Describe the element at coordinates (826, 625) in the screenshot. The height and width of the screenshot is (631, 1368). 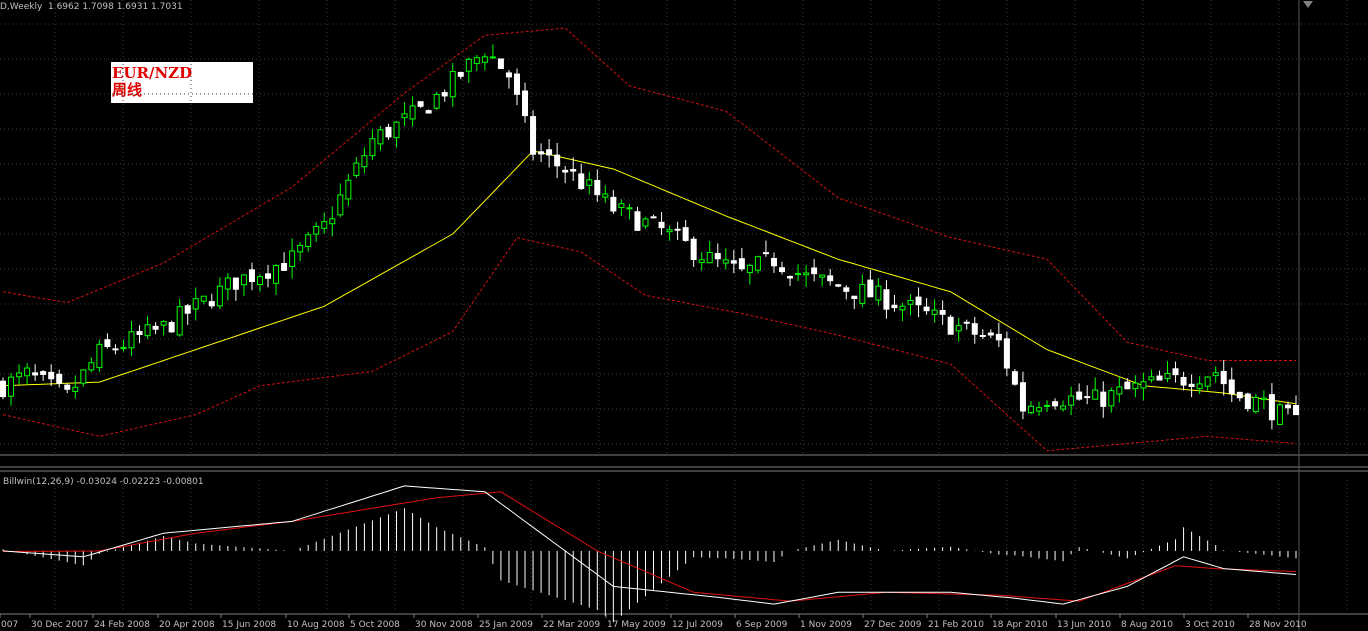
I see `x-tick-label: 1 Nov 2009` at that location.